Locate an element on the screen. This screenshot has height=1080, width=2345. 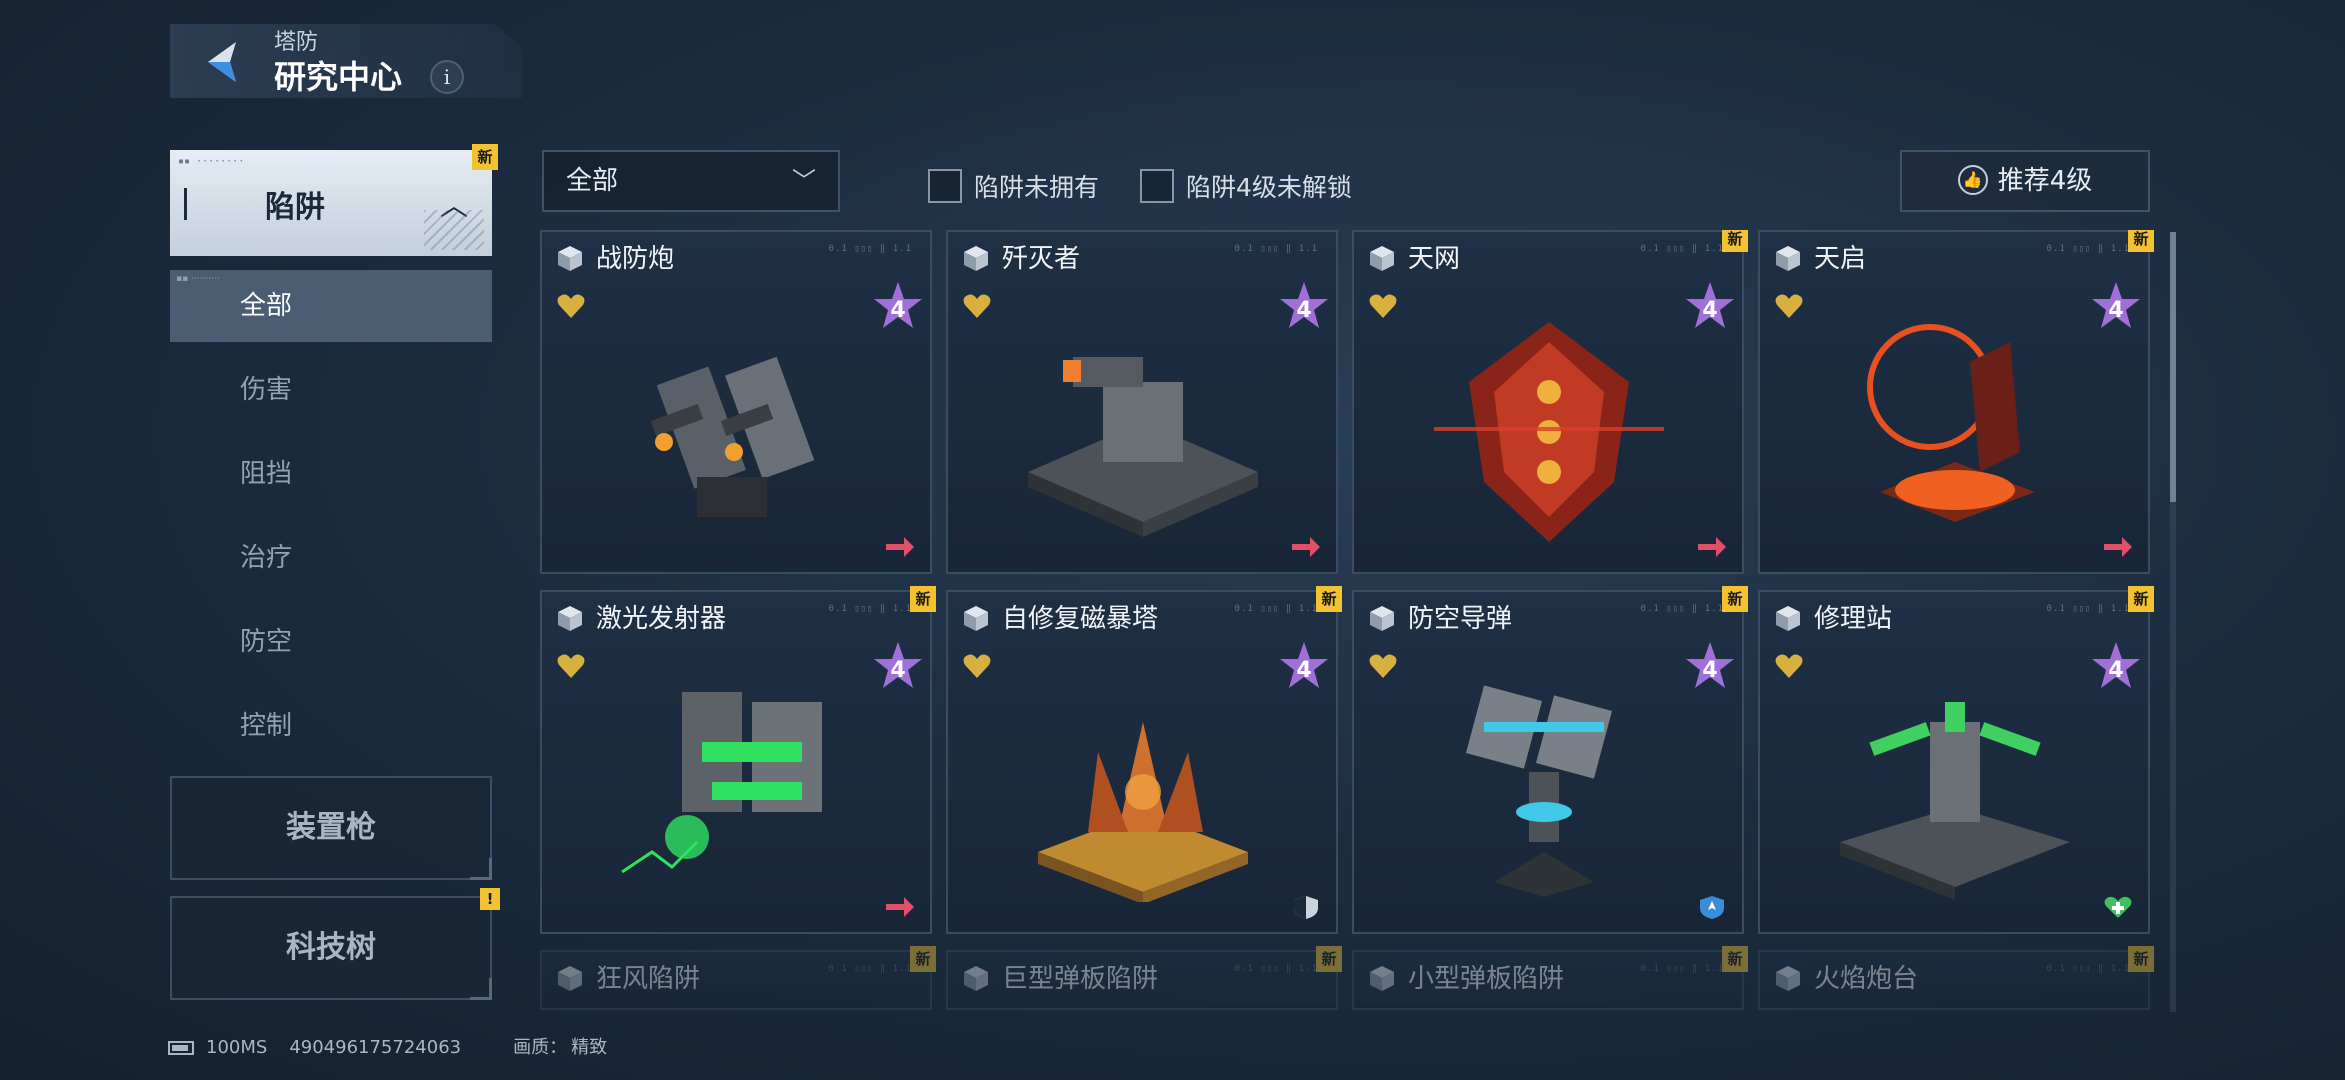
sidebar-tab-device-gun: 装置枪 is located at coordinates (331, 828).